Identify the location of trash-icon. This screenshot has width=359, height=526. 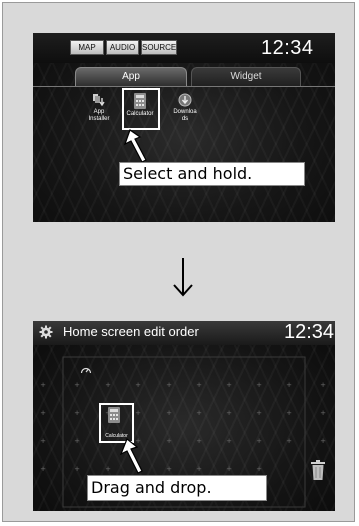
(318, 470).